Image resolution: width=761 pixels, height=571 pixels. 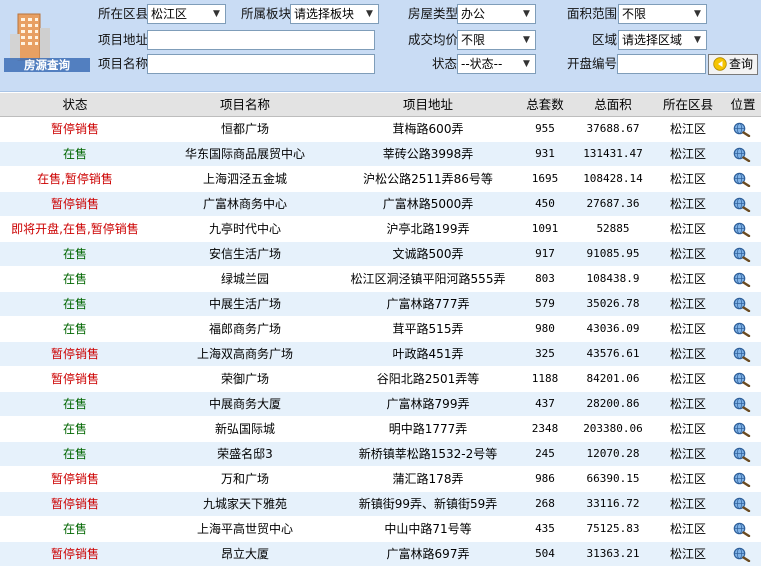 I want to click on table-row: 暂停销售 广富林商务中心 广富林路5000弄 450 27687.36 松江区, so click(x=380, y=204).